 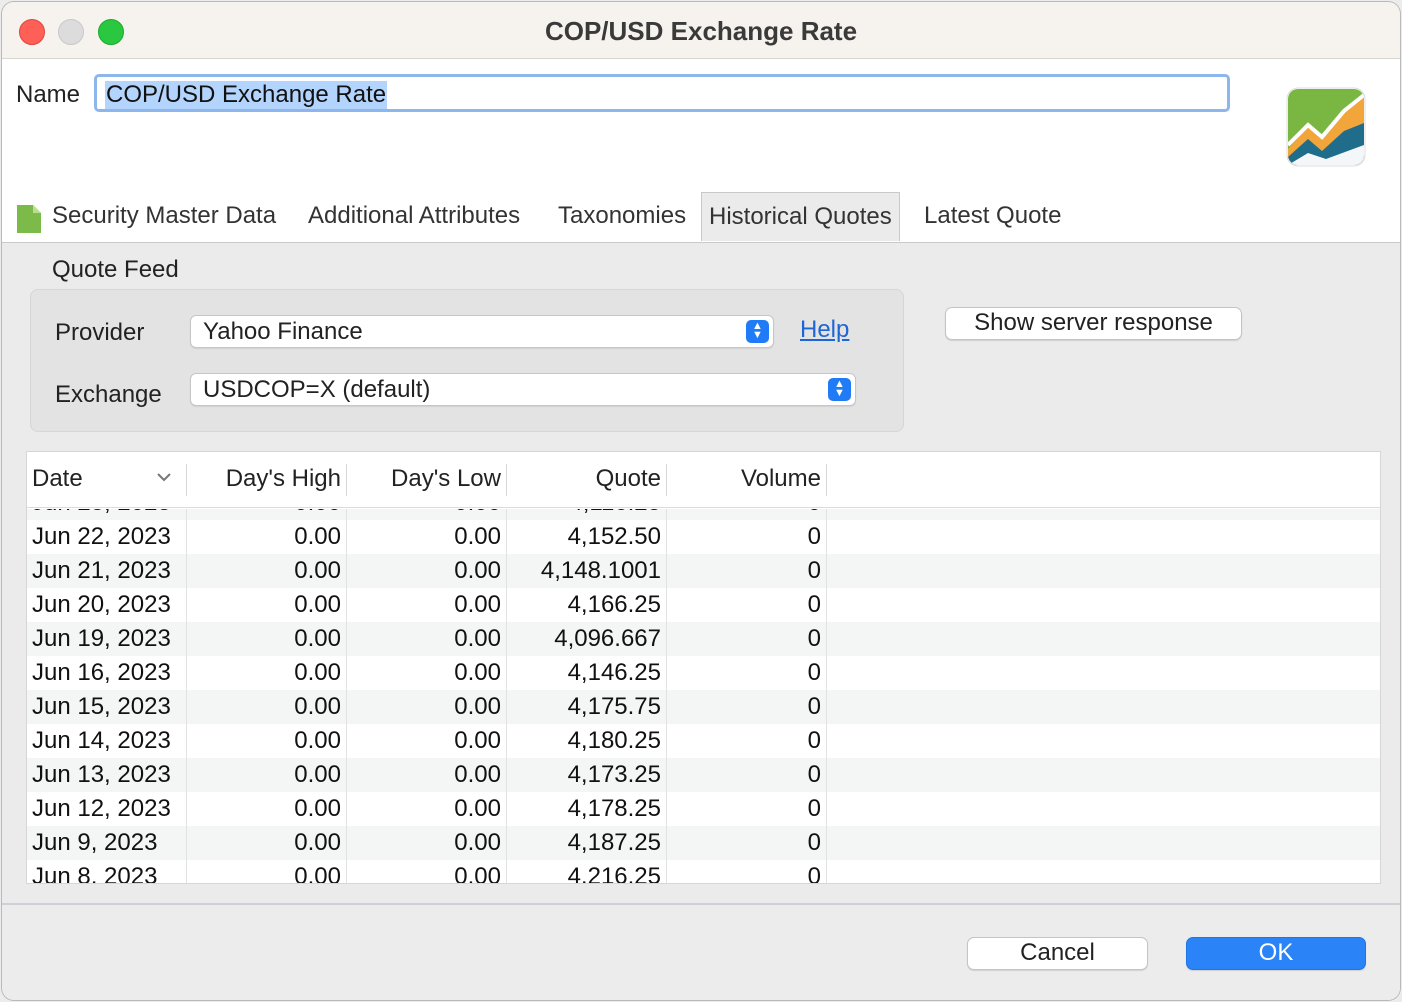 What do you see at coordinates (703, 537) in the screenshot?
I see `table-row: Jun 22, 2023 0.00 0.00 4,152.50 0` at bounding box center [703, 537].